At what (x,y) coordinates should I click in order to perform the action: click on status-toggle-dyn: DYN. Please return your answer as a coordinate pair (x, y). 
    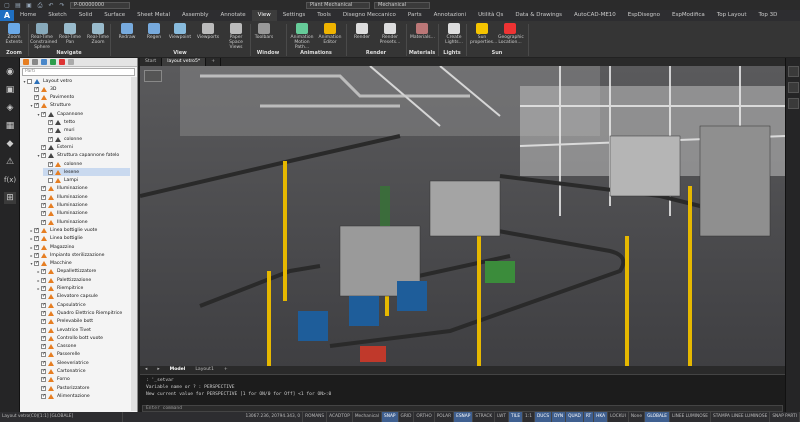
    Looking at the image, I should click on (559, 417).